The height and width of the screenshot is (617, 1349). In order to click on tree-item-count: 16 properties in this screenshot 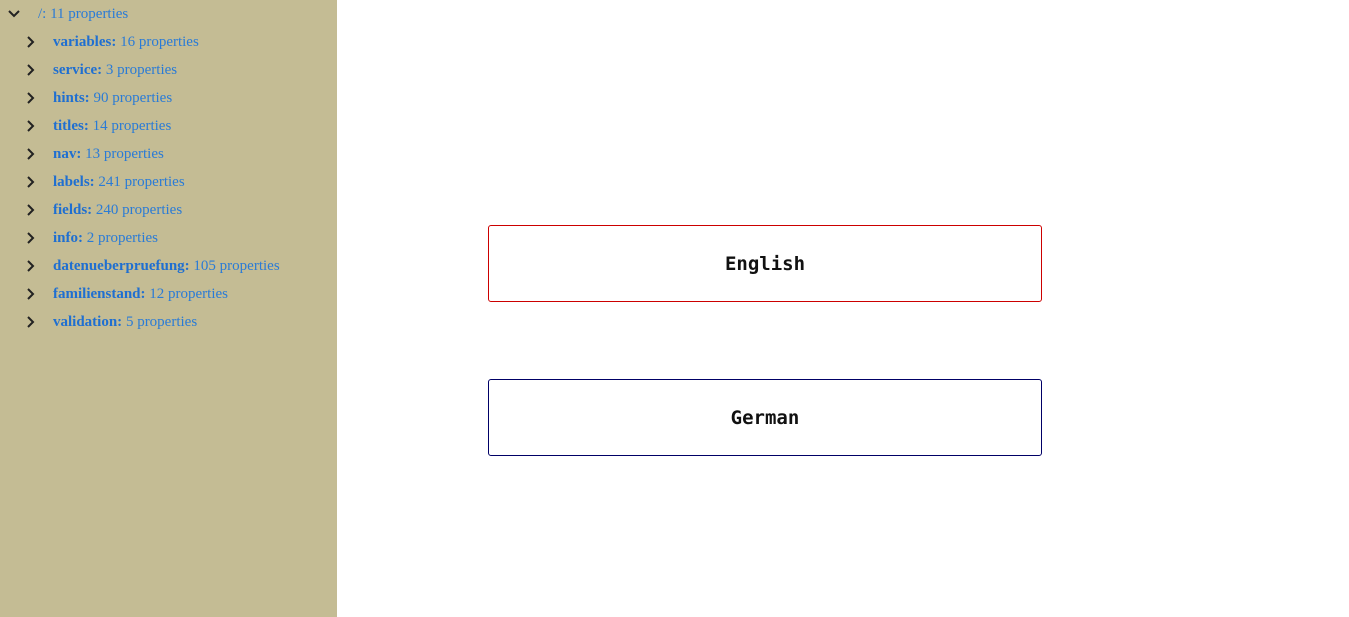, I will do `click(159, 41)`.